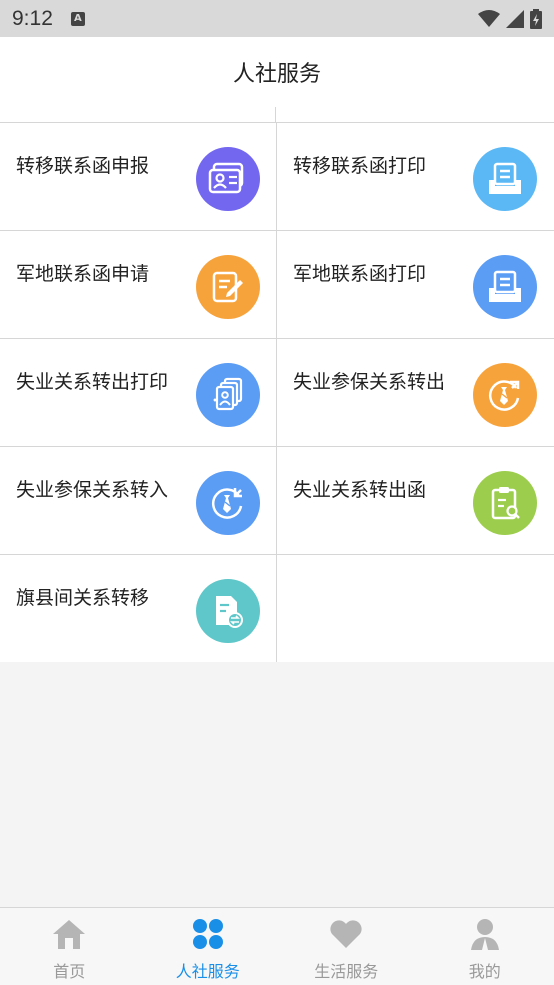  What do you see at coordinates (92, 382) in the screenshot?
I see `service-label: 失业关系转出打印` at bounding box center [92, 382].